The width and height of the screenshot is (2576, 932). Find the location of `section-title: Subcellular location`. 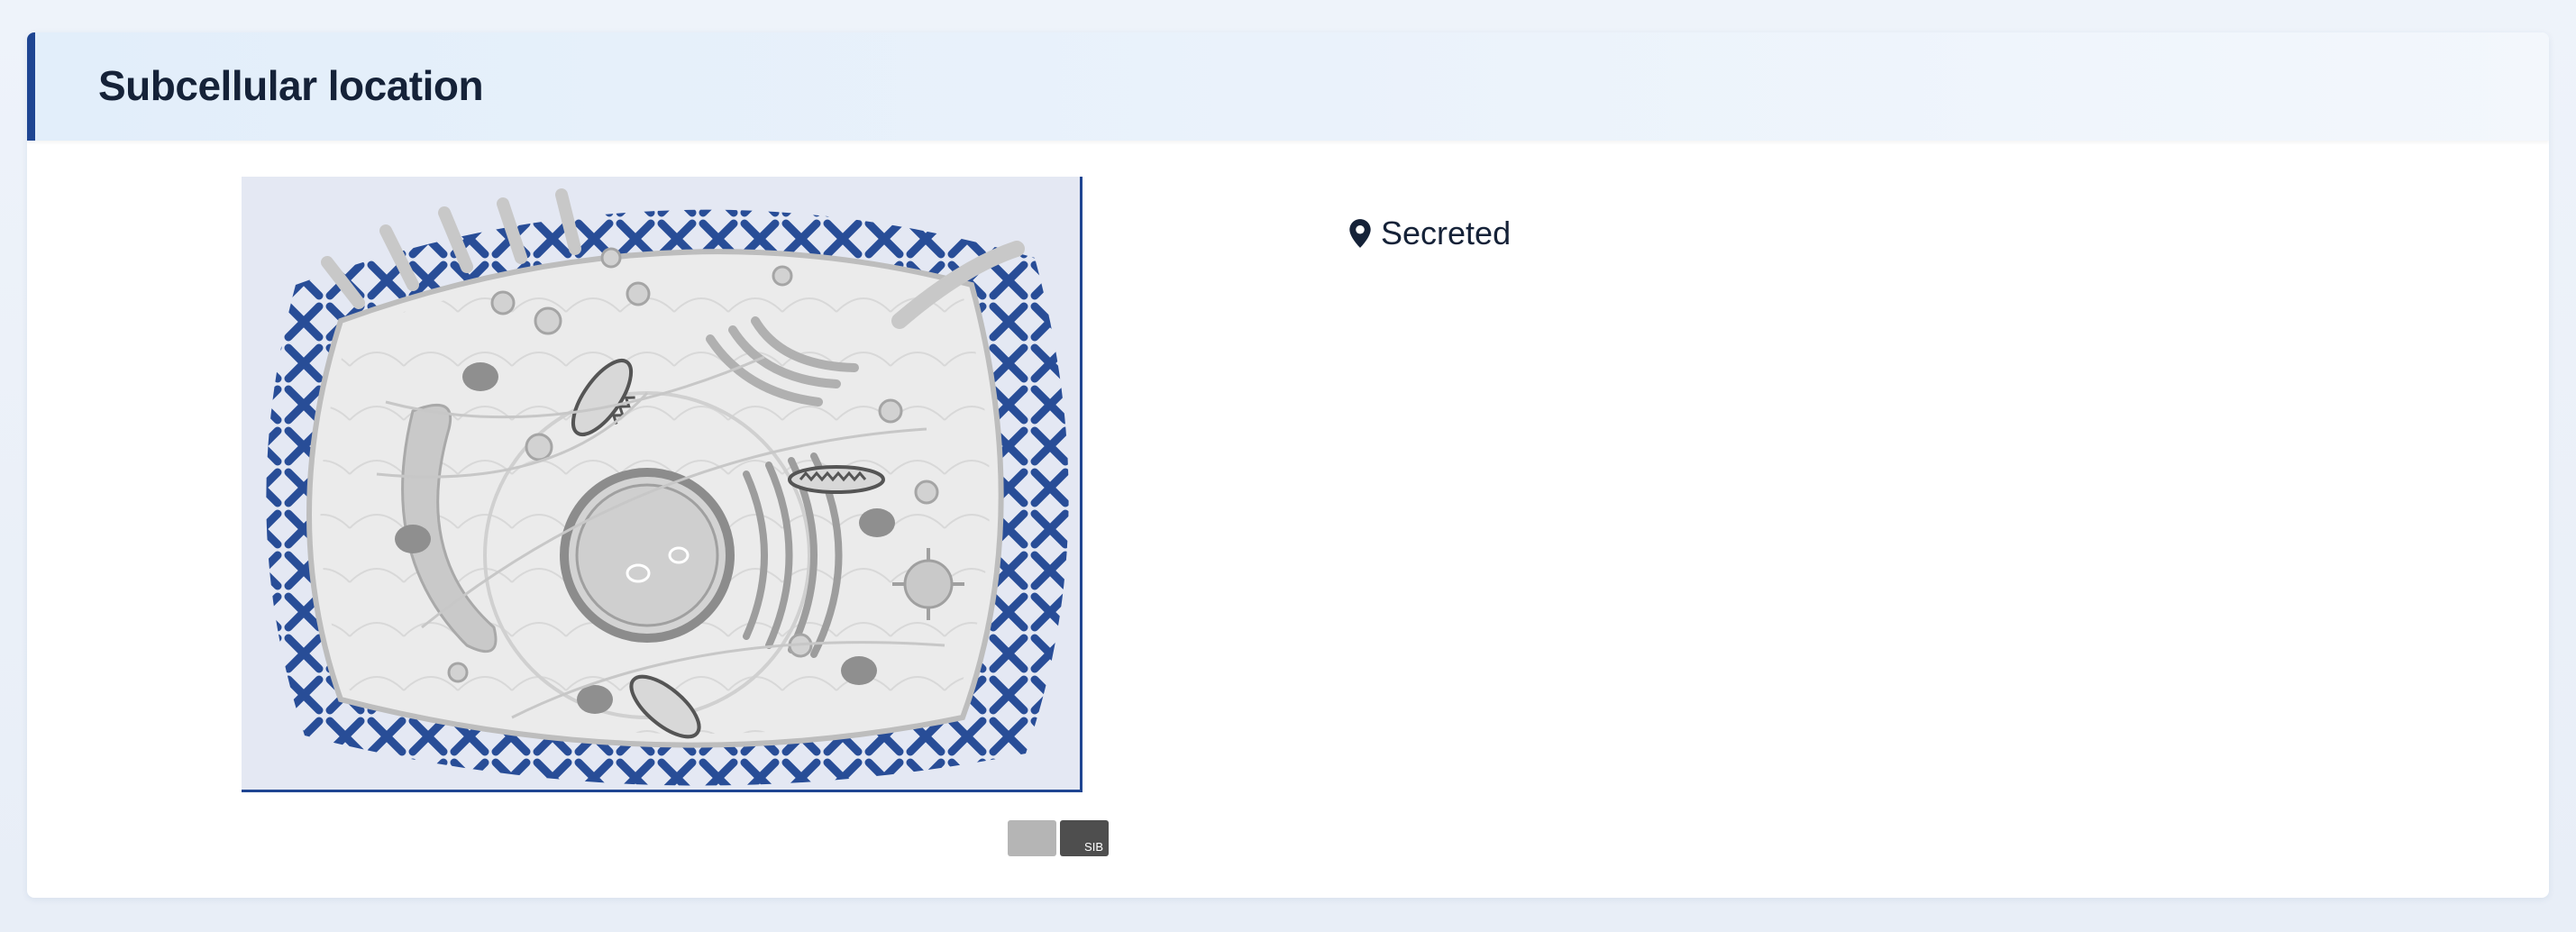

section-title: Subcellular location is located at coordinates (291, 86).